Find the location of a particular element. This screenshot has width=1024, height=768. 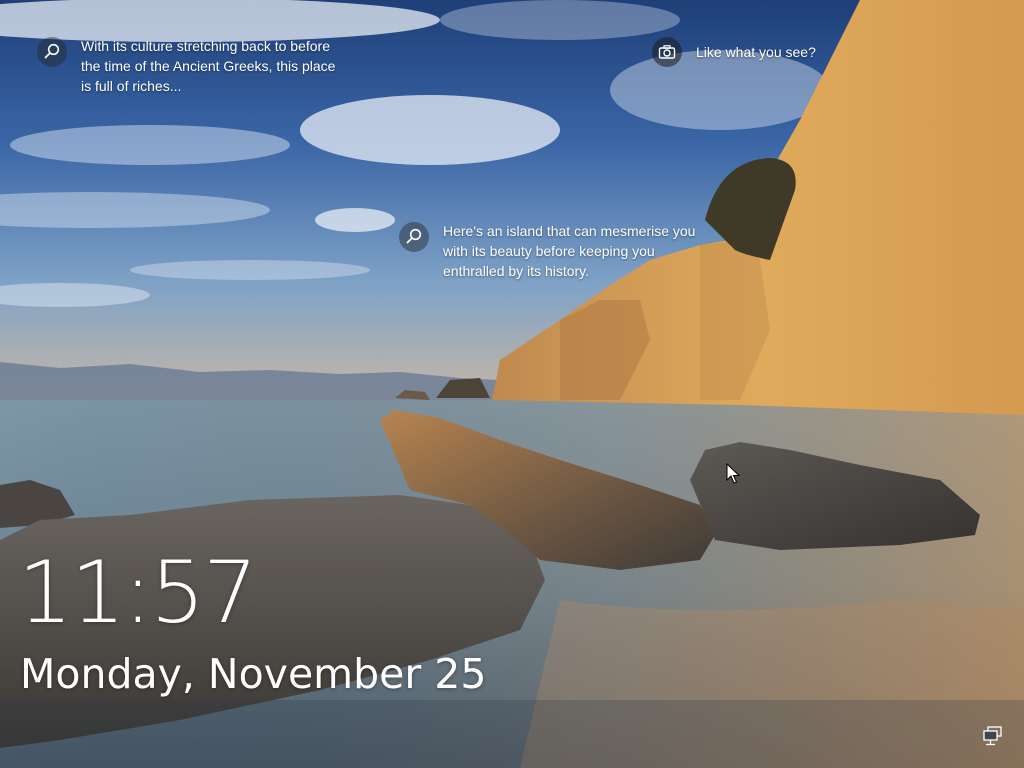

like-what-you-see-button: Like what you see? is located at coordinates (734, 52).